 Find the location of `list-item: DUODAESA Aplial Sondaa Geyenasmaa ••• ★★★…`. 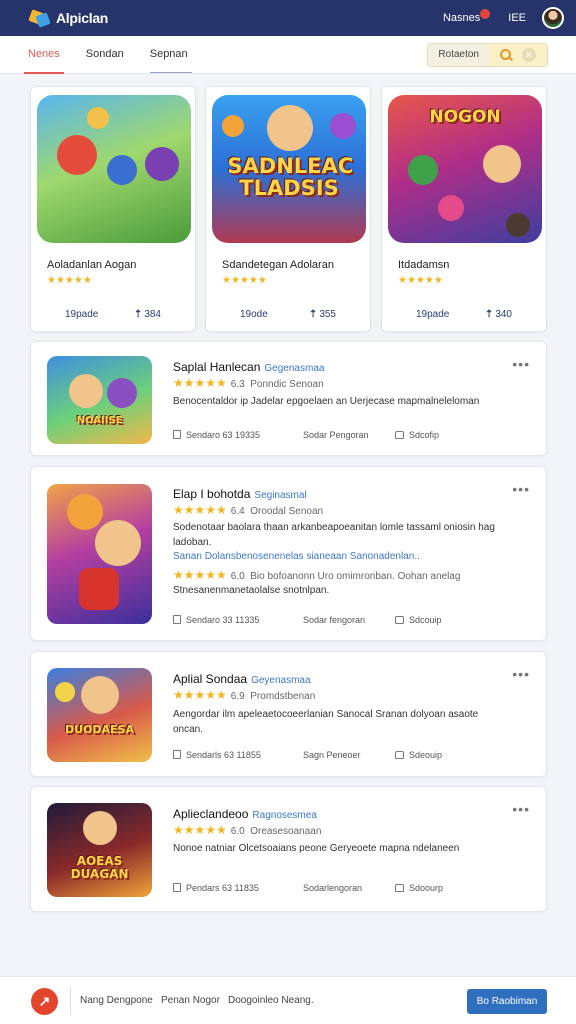

list-item: DUODAESA Aplial Sondaa Geyenasmaa ••• ★★★… is located at coordinates (288, 714).